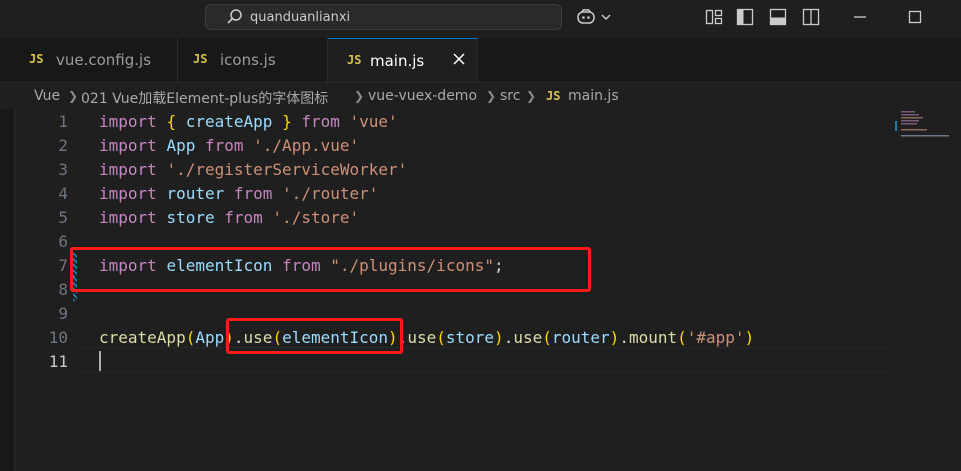 This screenshot has width=961, height=471. What do you see at coordinates (239, 193) in the screenshot?
I see `code-text: import router from './router'` at bounding box center [239, 193].